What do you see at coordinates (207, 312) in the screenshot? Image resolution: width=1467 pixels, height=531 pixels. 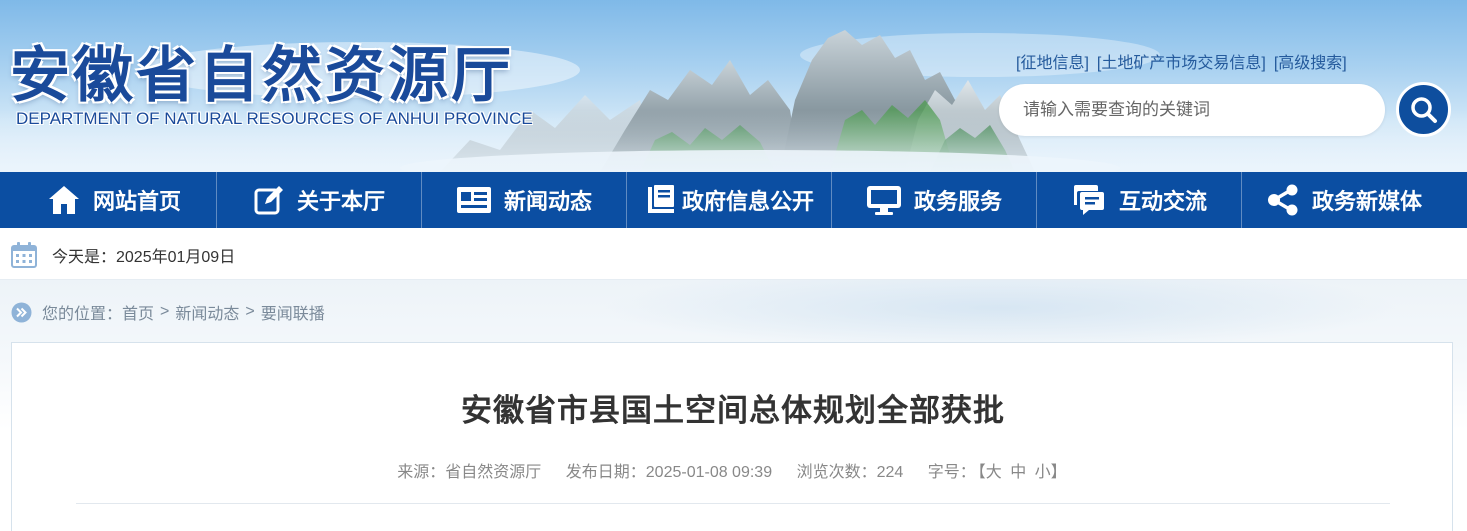 I see `breadcrumb-news: 新闻动态` at bounding box center [207, 312].